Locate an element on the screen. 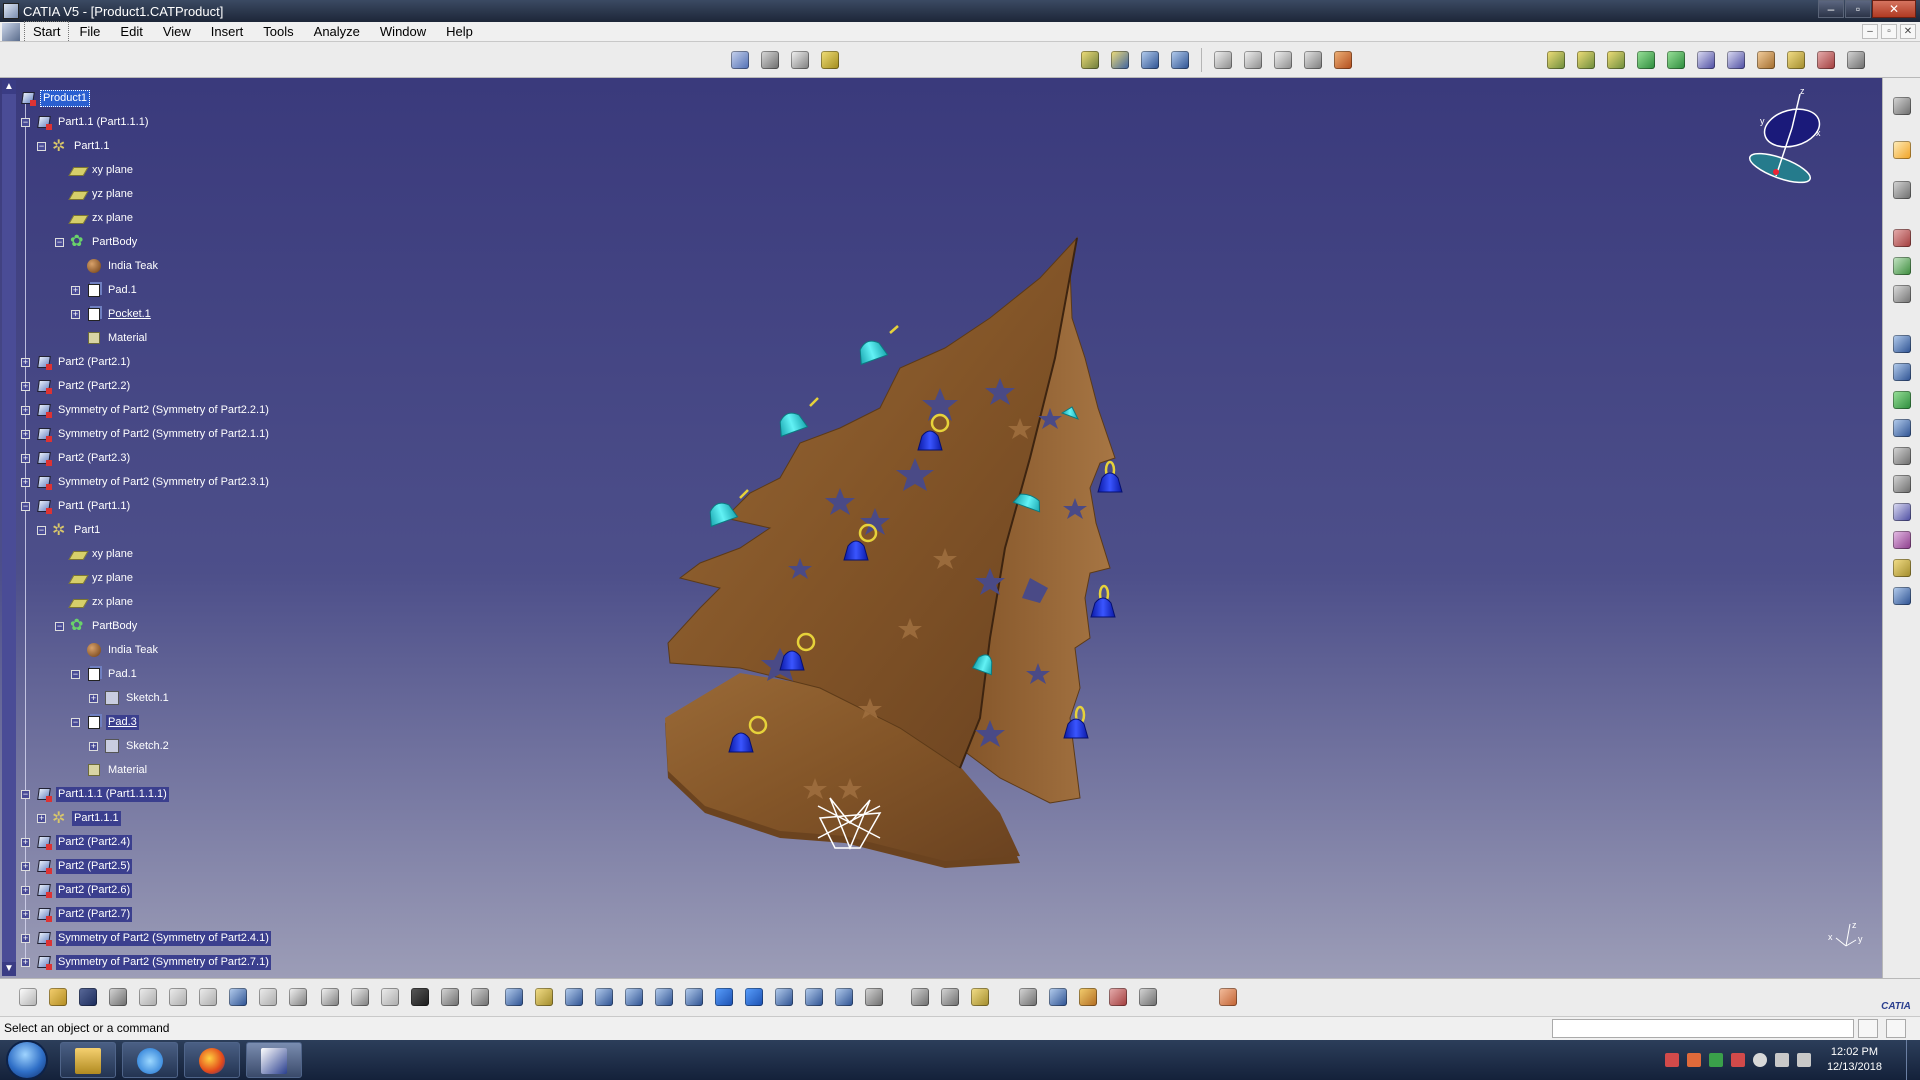 Image resolution: width=1920 pixels, height=1080 pixels. menu-edit: Edit is located at coordinates (131, 32).